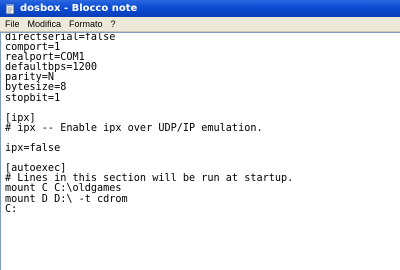 The image size is (400, 270). What do you see at coordinates (33, 149) in the screenshot?
I see `text-line: ipx=false` at bounding box center [33, 149].